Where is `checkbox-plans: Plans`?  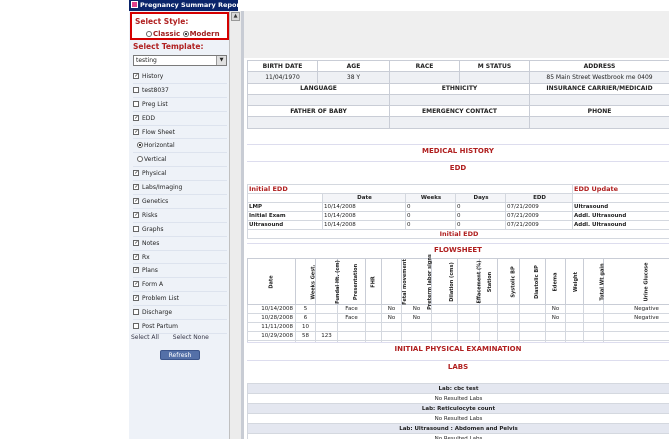
checkbox-plans: Plans is located at coordinates (180, 271).